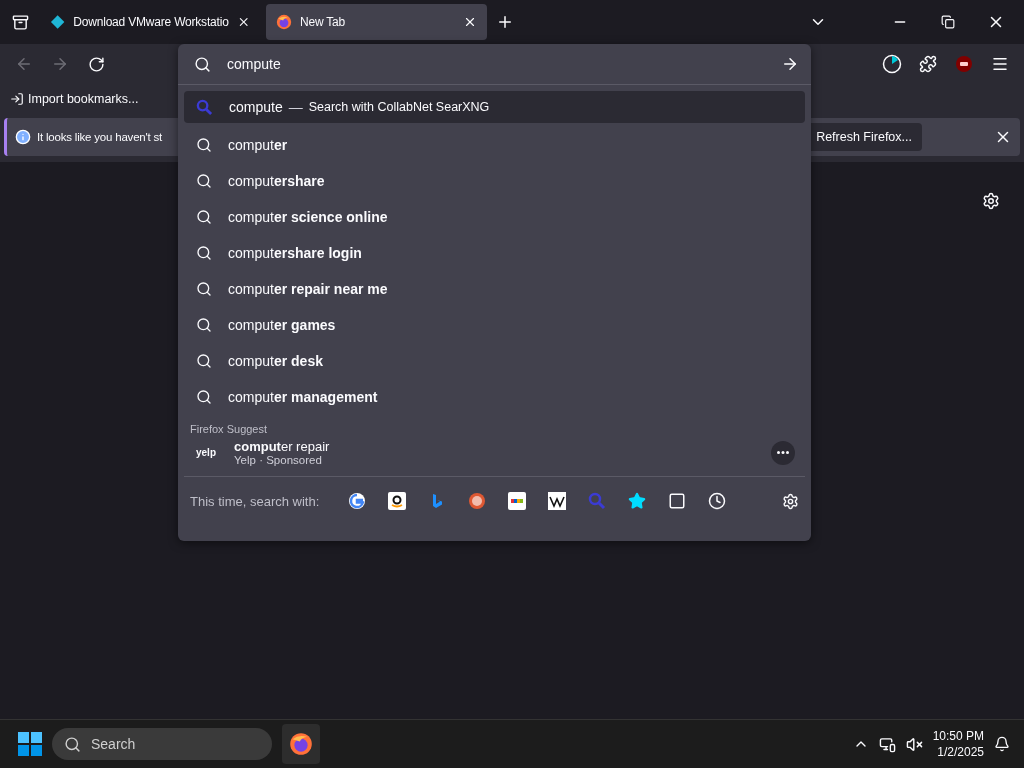 The height and width of the screenshot is (768, 1024). What do you see at coordinates (637, 501) in the screenshot?
I see `star-icon` at bounding box center [637, 501].